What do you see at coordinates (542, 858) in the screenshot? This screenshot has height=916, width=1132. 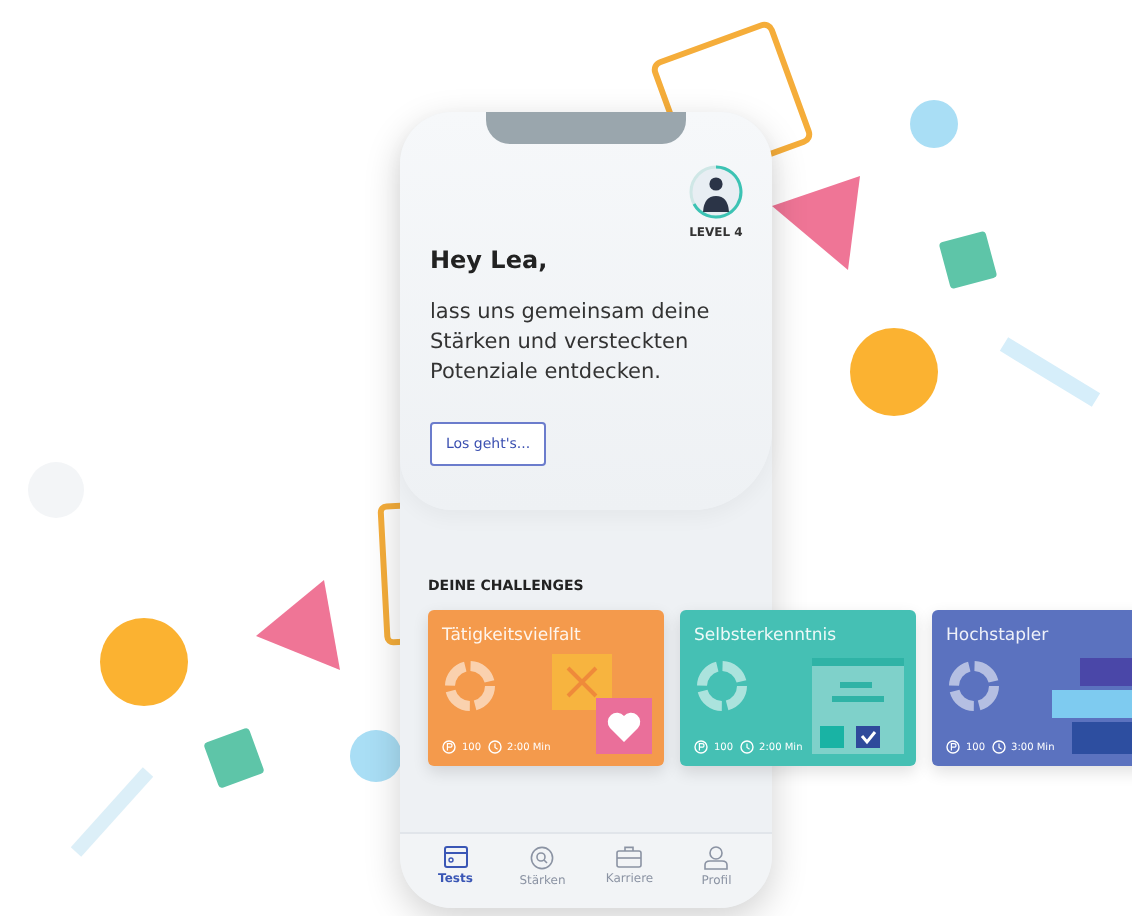 I see `search-icon` at bounding box center [542, 858].